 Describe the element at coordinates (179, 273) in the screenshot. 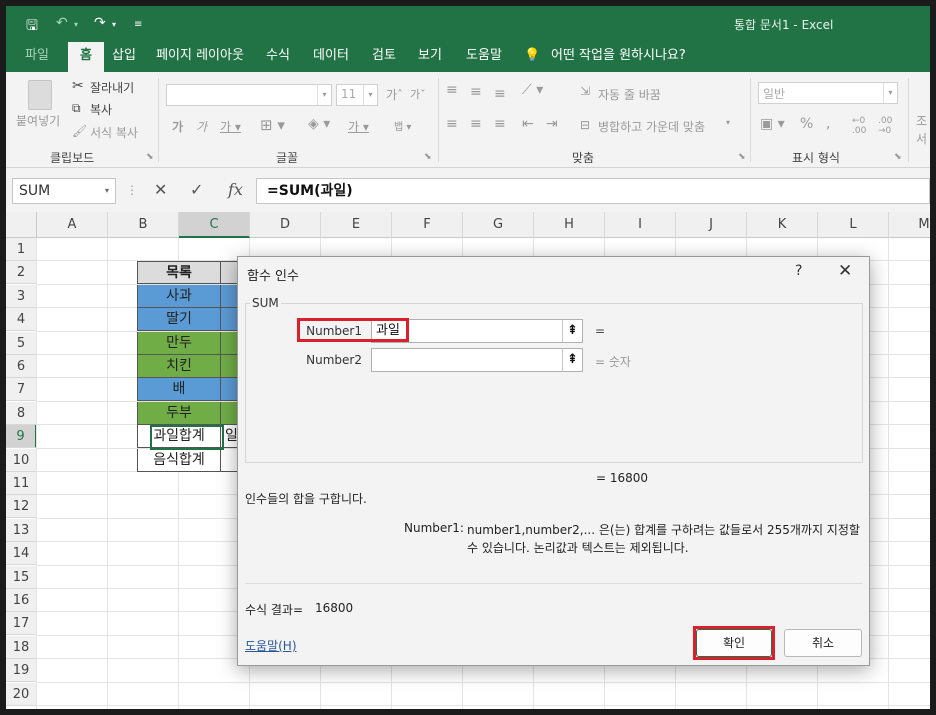

I see `table-header-cell: 목록` at that location.